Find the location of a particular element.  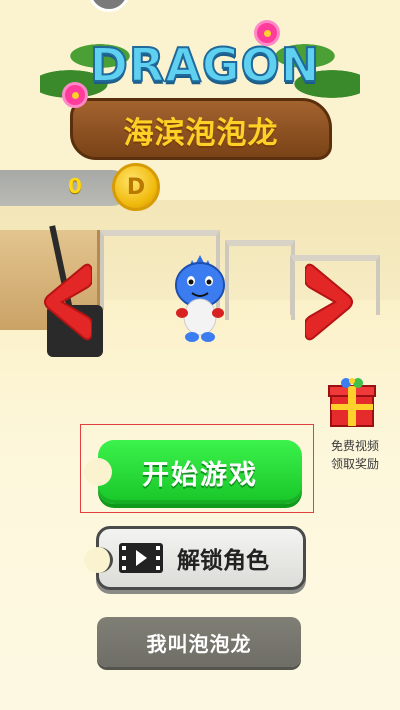

gift-box-icon is located at coordinates (352, 403).